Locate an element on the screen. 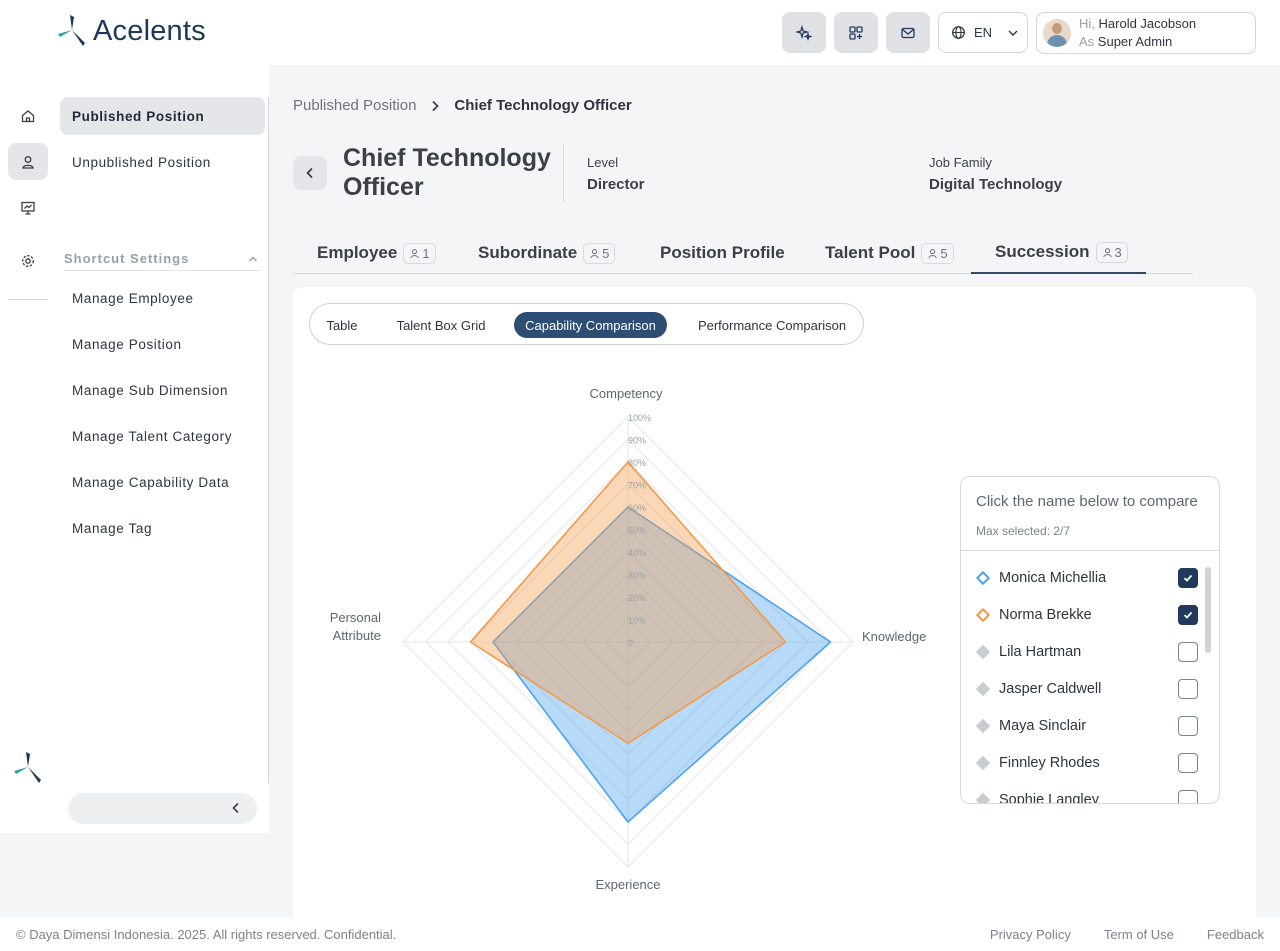  radar-tick-label: 50% is located at coordinates (637, 531).